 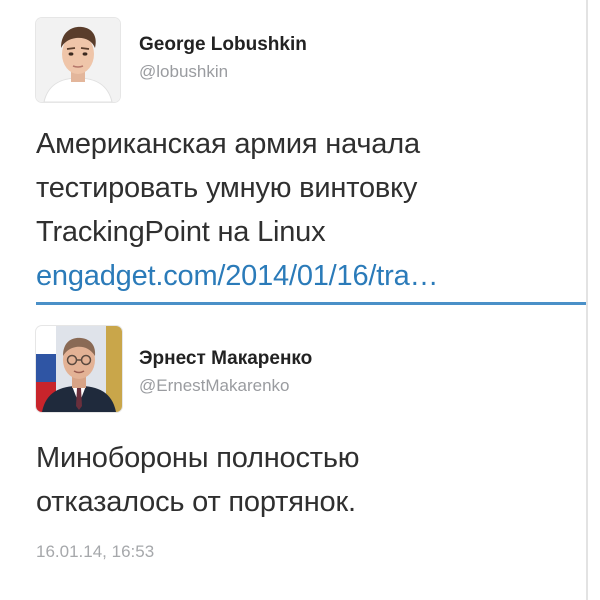 I want to click on author-name: Эрнест Макаренко, so click(x=225, y=359).